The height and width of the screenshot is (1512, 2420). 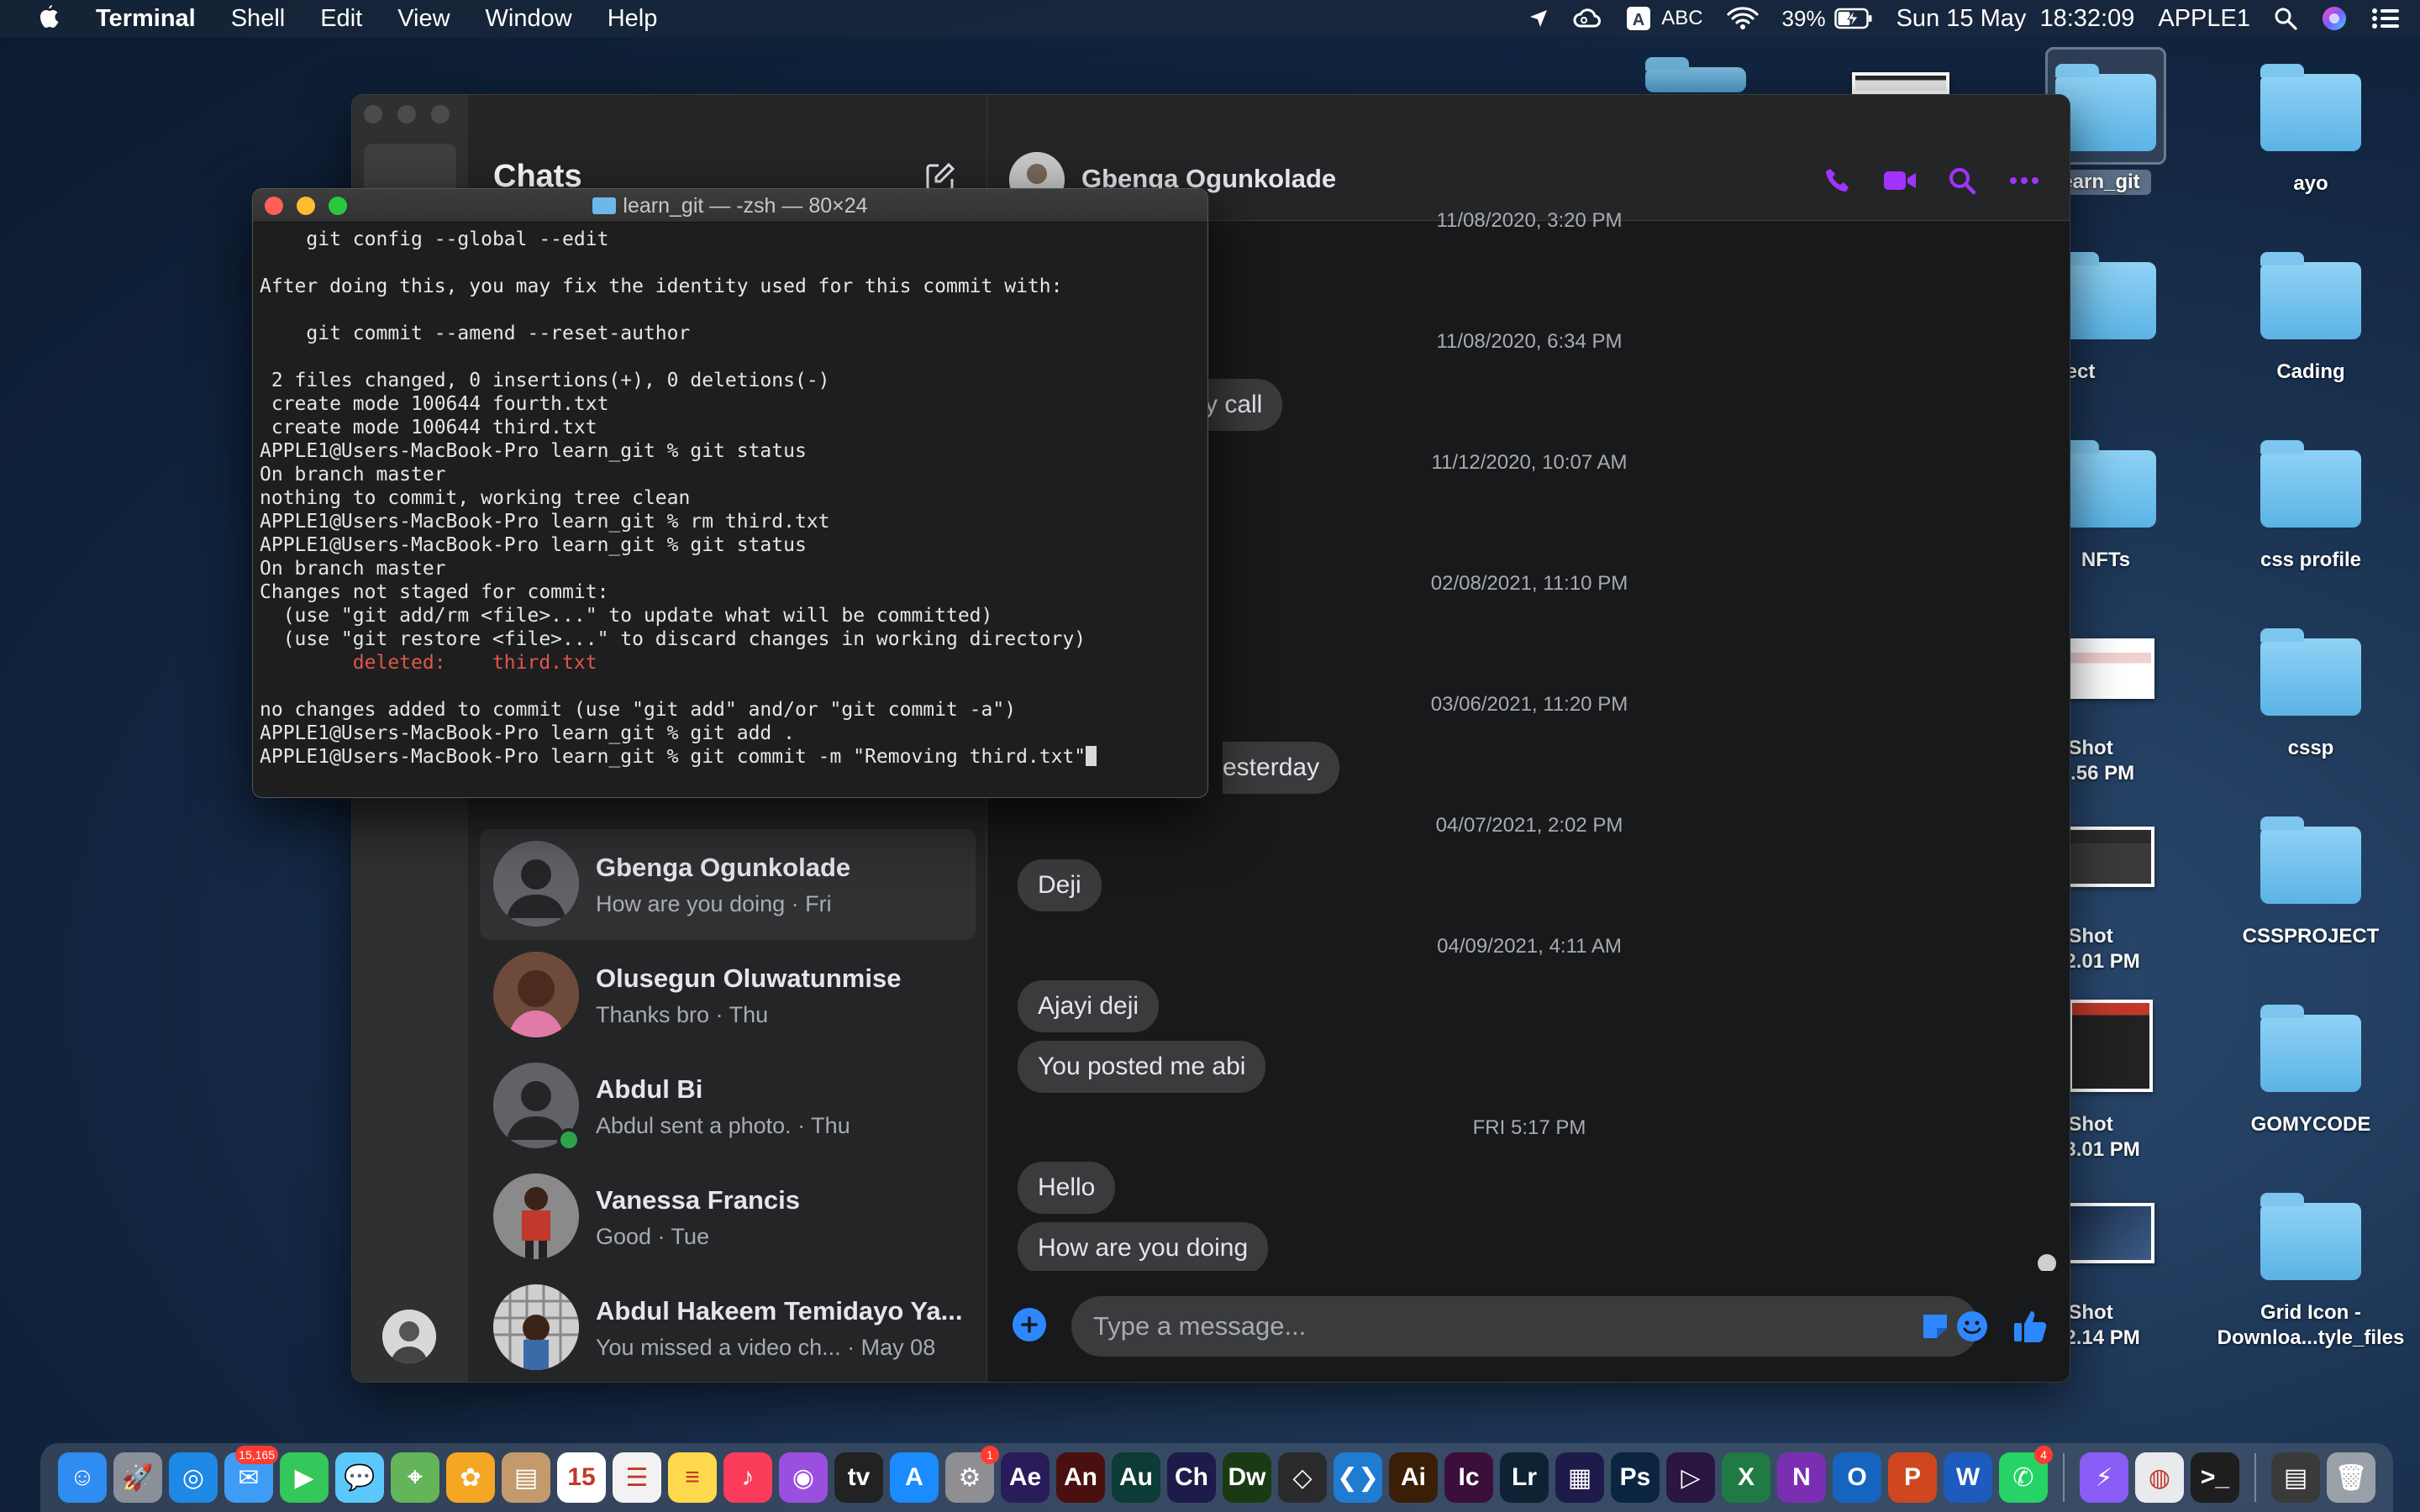 I want to click on minimize-button, so click(x=406, y=114).